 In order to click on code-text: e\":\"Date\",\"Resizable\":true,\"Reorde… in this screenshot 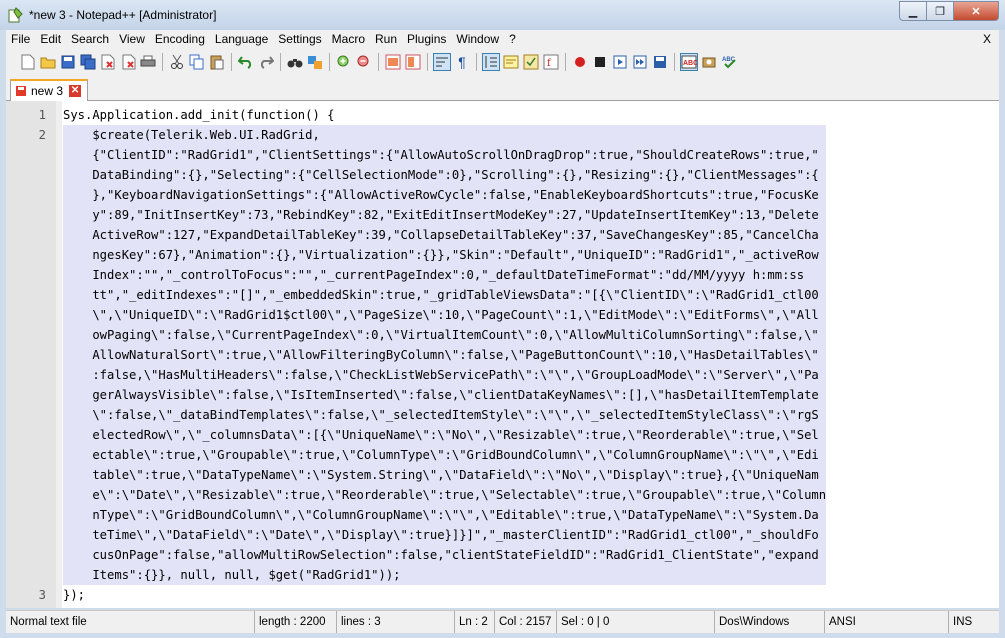, I will do `click(445, 495)`.